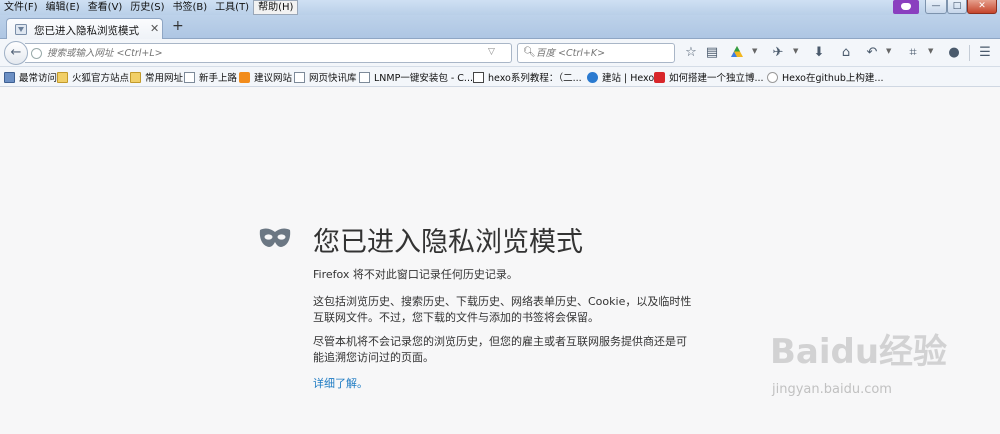 This screenshot has width=1000, height=434. I want to click on search-engine-icon: 🔍︎, so click(529, 52).